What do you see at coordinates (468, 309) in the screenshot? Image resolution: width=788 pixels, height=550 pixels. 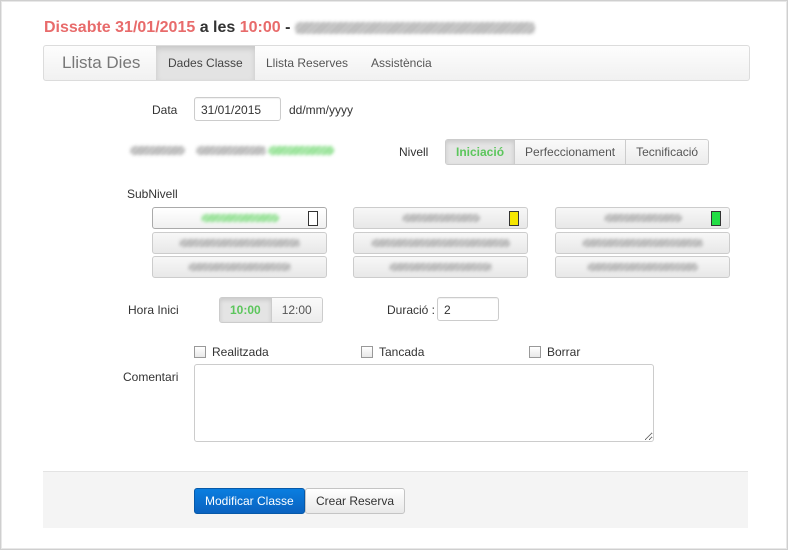 I see `duration-input: 2` at bounding box center [468, 309].